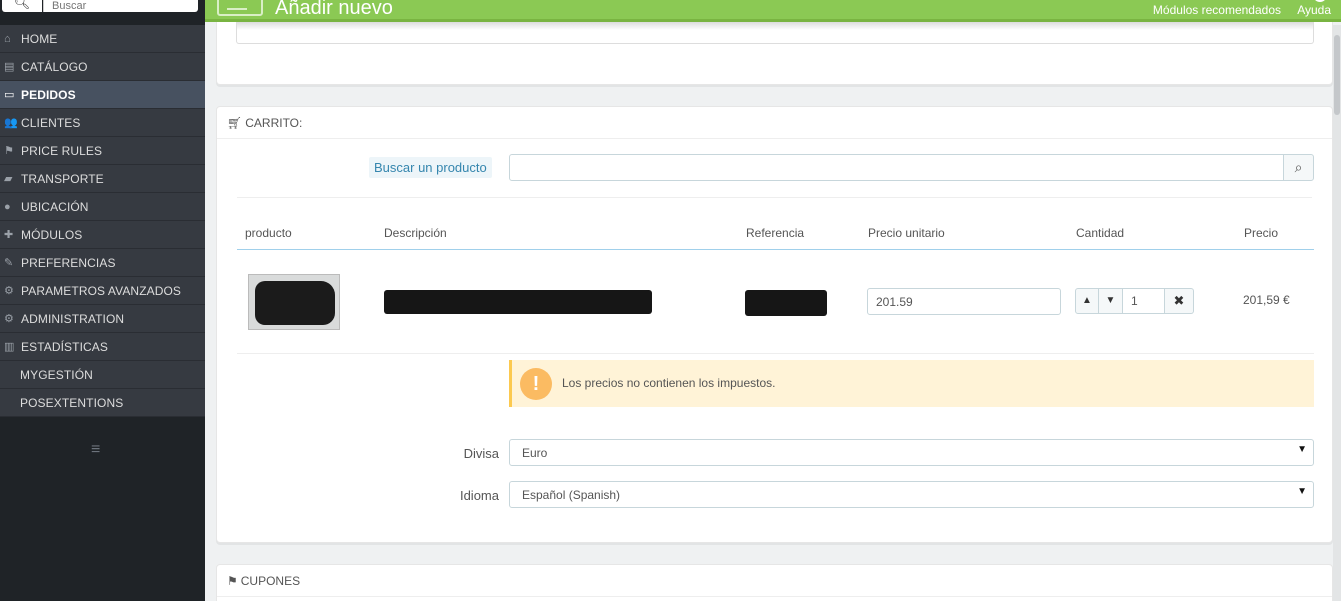 The width and height of the screenshot is (1341, 601). What do you see at coordinates (1337, 313) in the screenshot?
I see `page-scrollbar` at bounding box center [1337, 313].